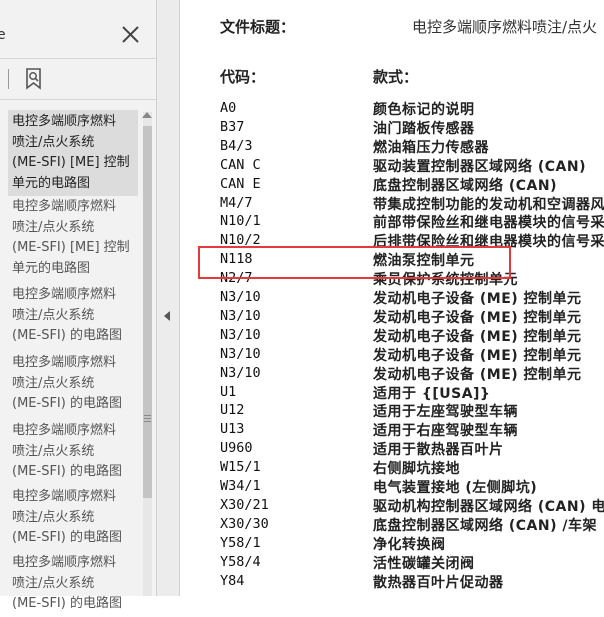 This screenshot has height=617, width=604. Describe the element at coordinates (354, 262) in the screenshot. I see `highlight-box` at that location.